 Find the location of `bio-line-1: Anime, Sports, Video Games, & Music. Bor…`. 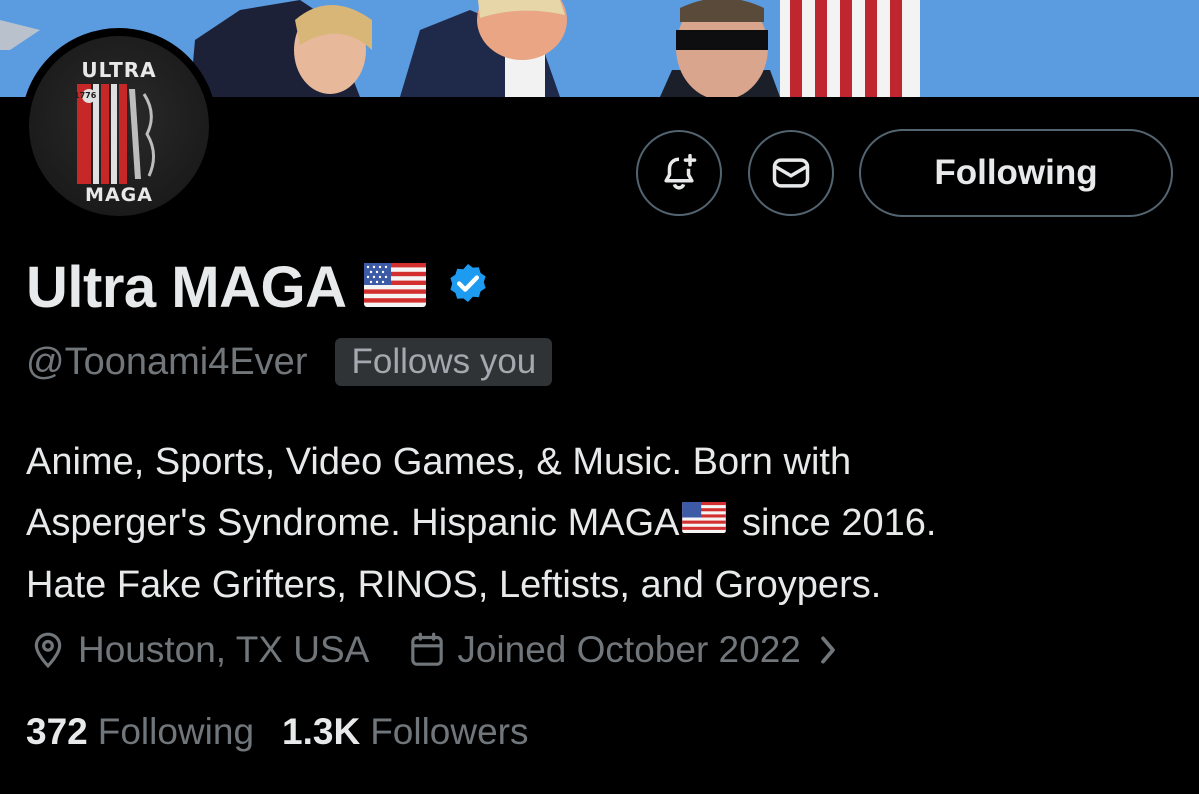

bio-line-1: Anime, Sports, Video Games, & Music. Bor… is located at coordinates (439, 462).